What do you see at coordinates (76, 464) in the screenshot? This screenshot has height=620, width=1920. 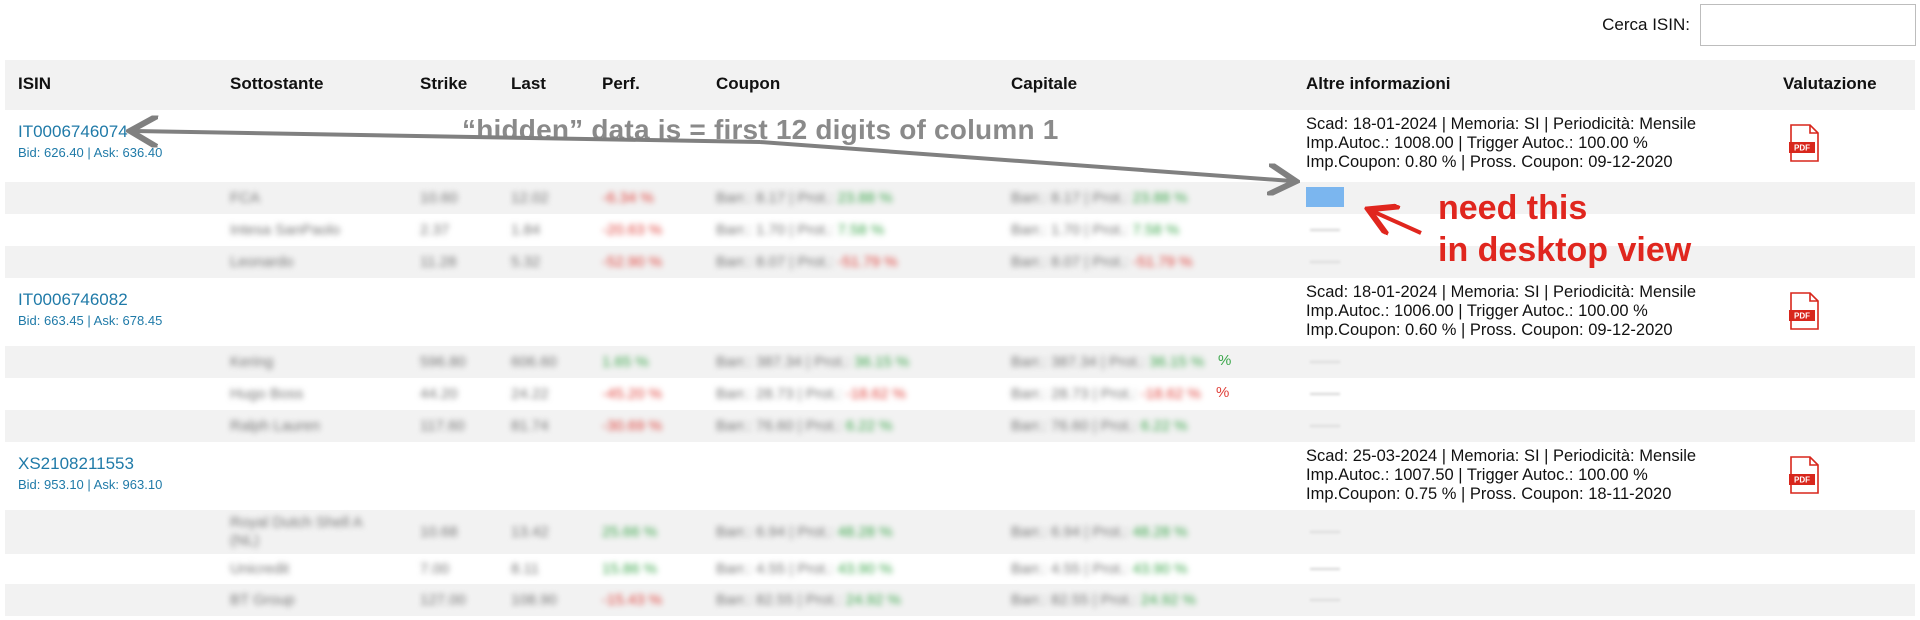 I see `isin-link: XS2108211553` at bounding box center [76, 464].